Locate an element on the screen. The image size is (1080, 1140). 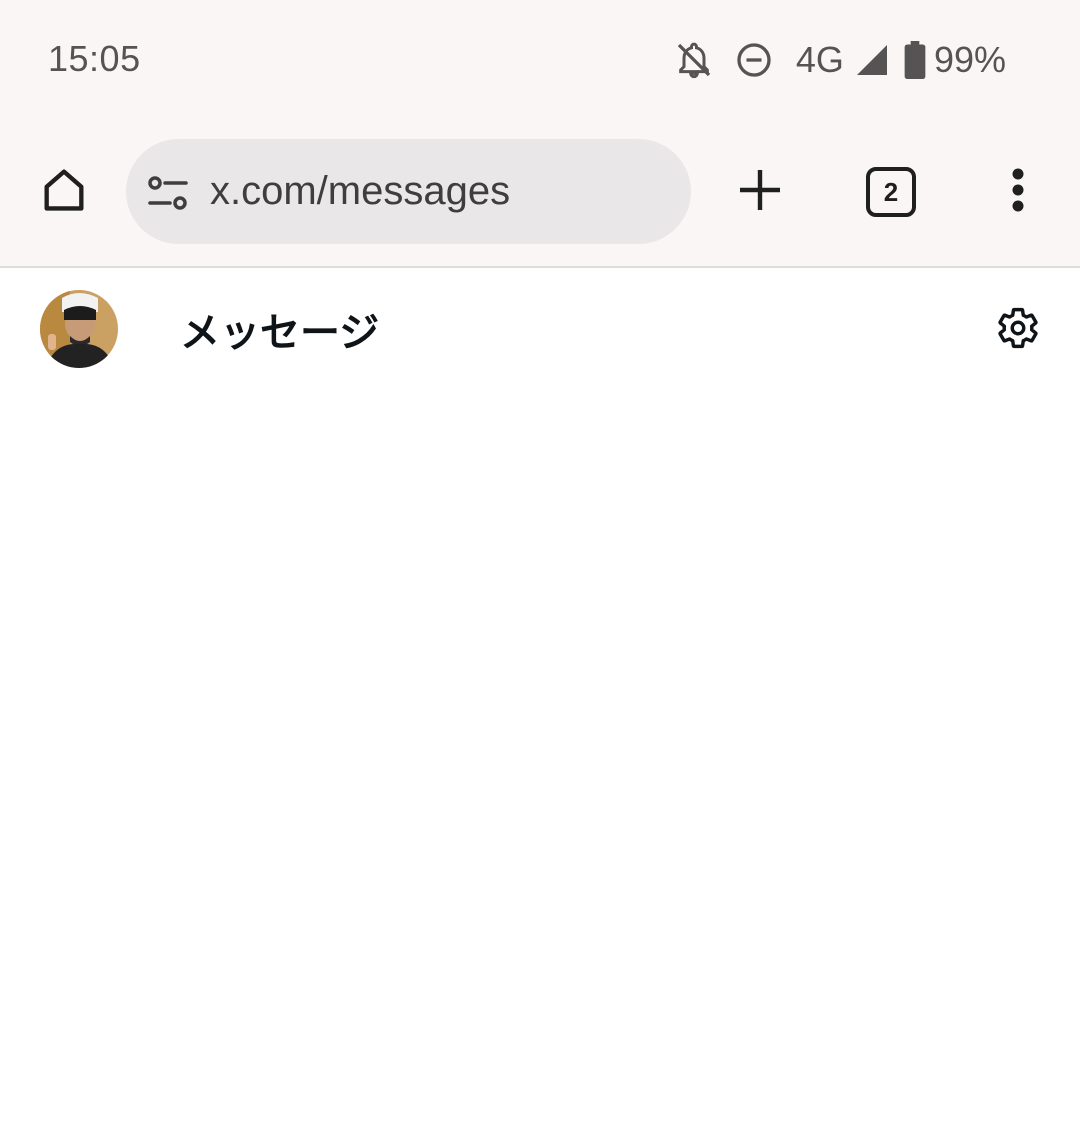
new-tab-icon is located at coordinates (760, 192).